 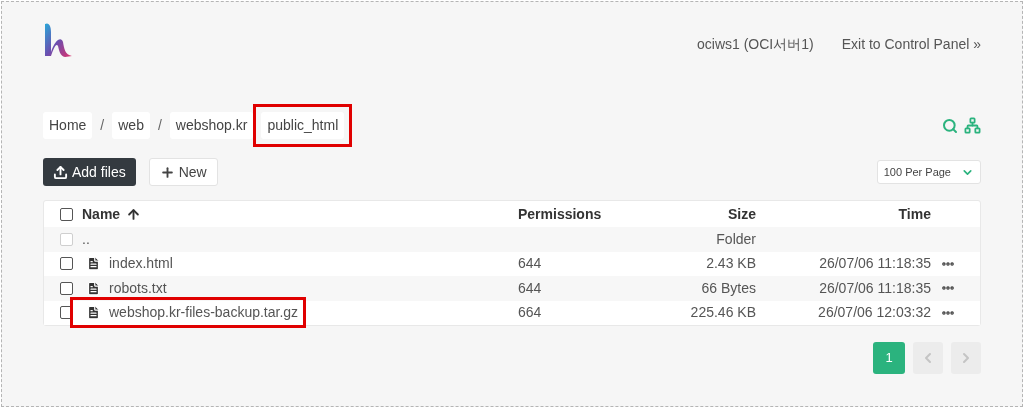 I want to click on breadcrumb-item: webshop.kr, so click(x=211, y=125).